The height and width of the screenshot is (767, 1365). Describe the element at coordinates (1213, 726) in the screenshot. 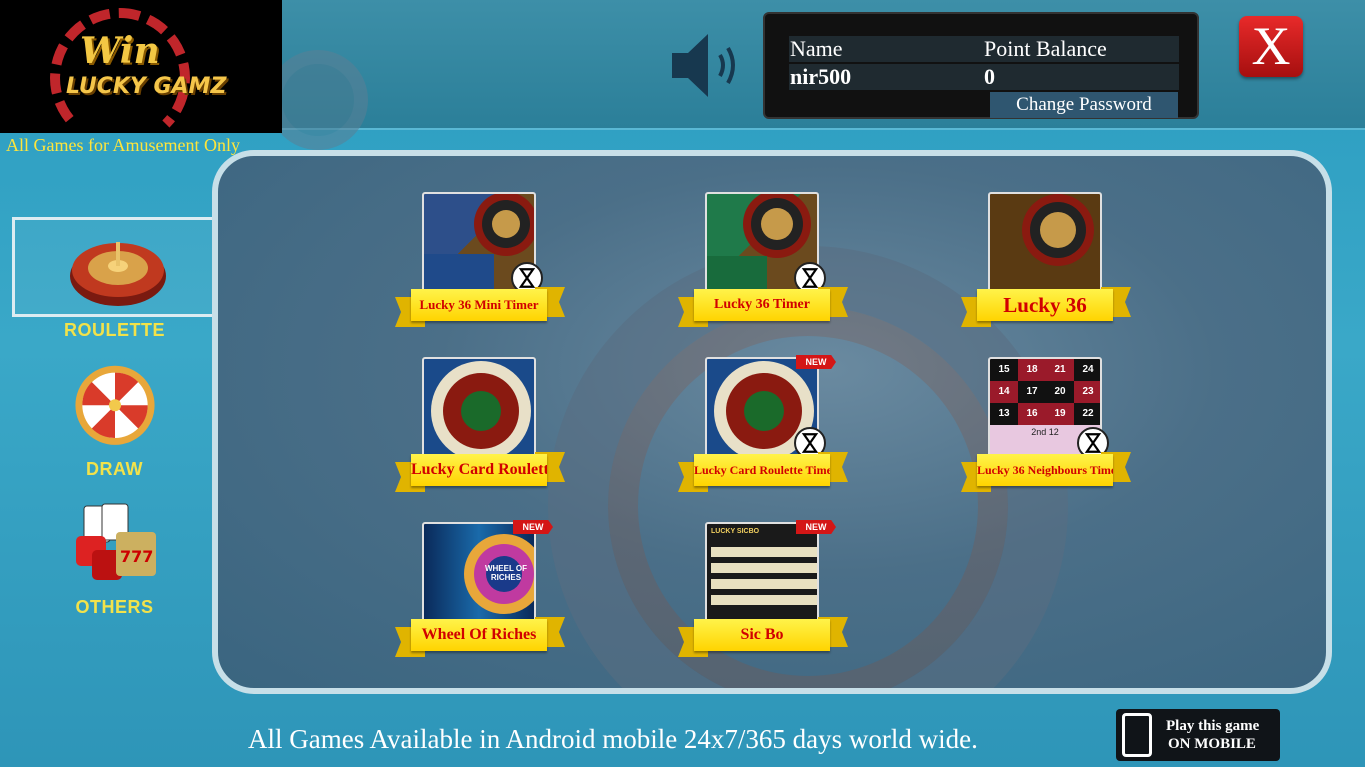

I see `mobile-line1: Play this game` at that location.